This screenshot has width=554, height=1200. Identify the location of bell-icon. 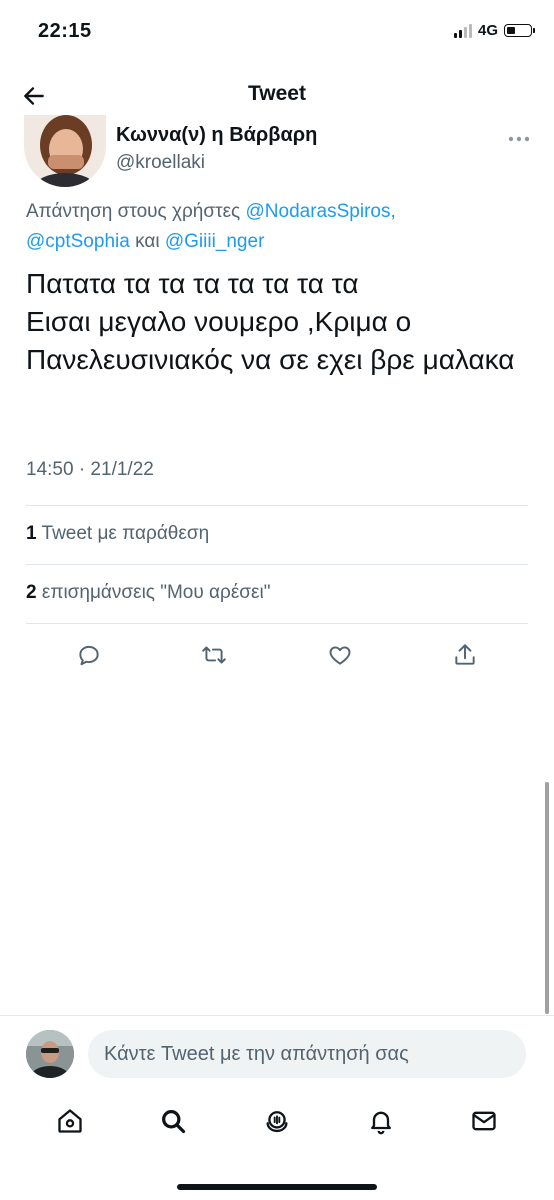
(380, 1123).